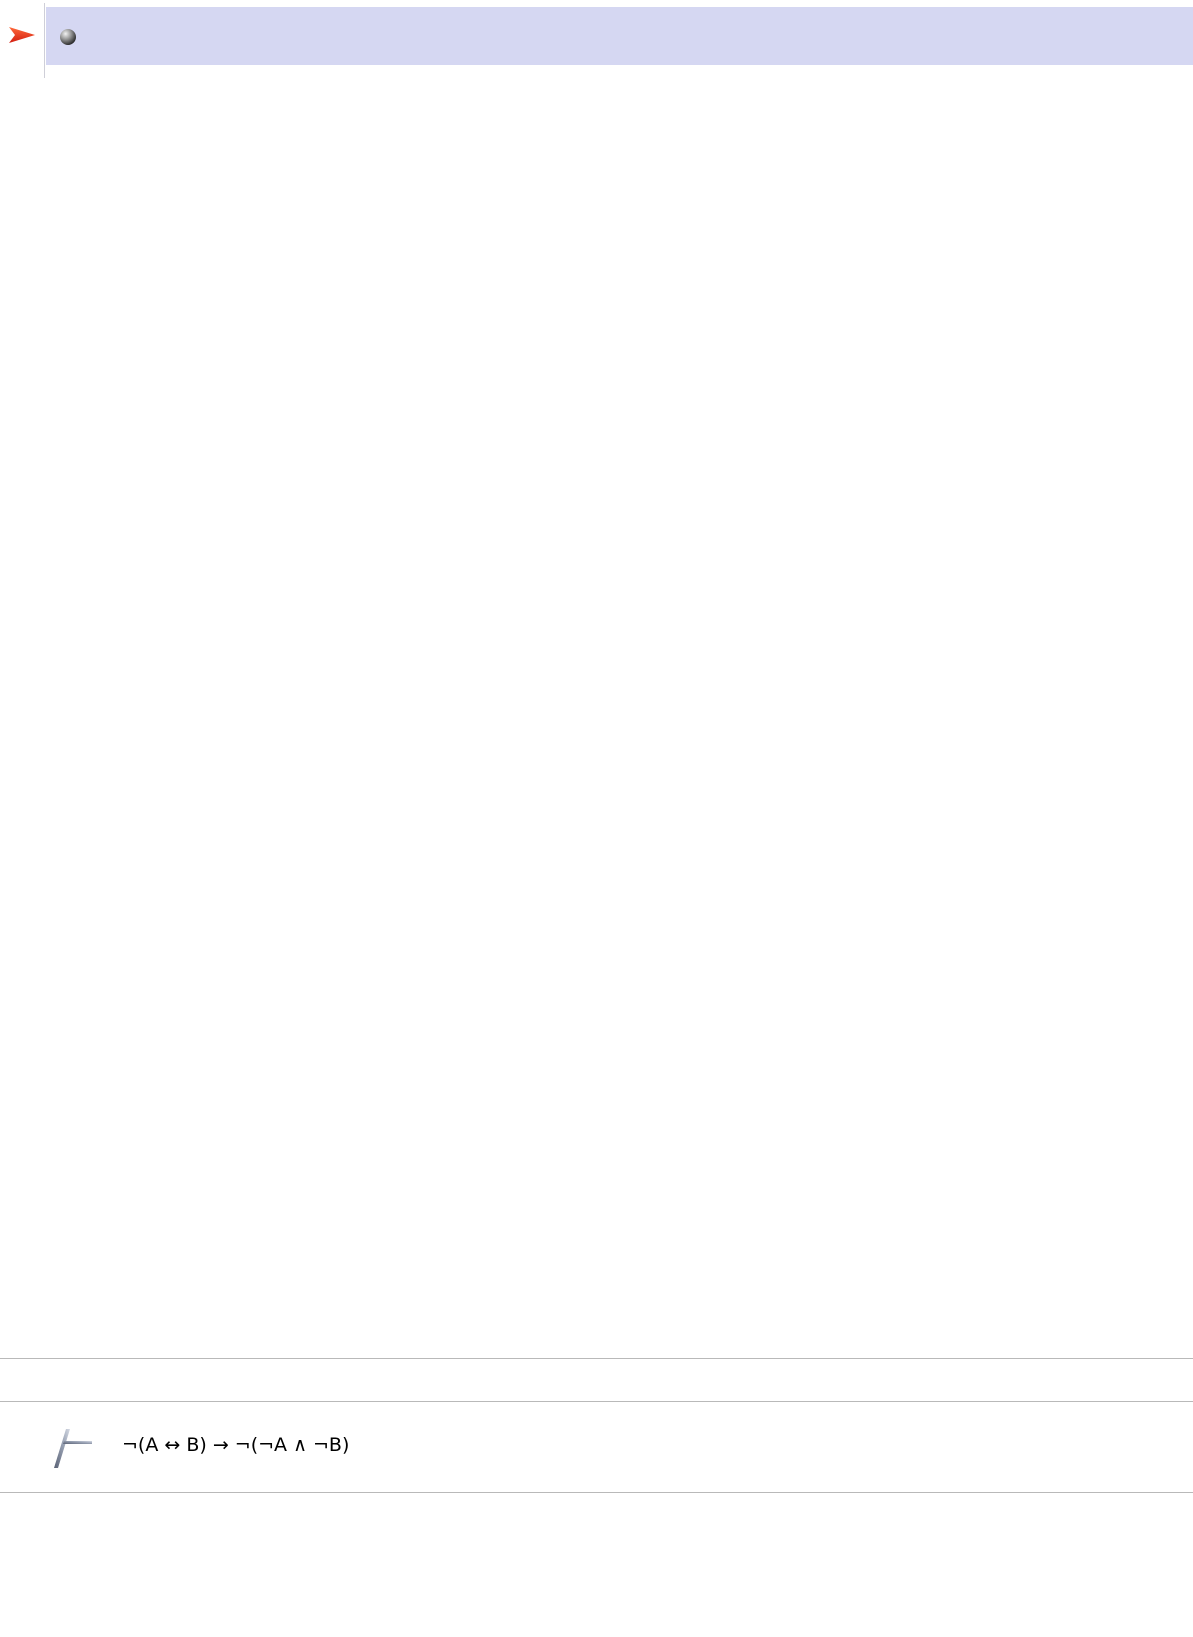 The height and width of the screenshot is (1637, 1193). What do you see at coordinates (44, 40) in the screenshot?
I see `gutter-divider` at bounding box center [44, 40].